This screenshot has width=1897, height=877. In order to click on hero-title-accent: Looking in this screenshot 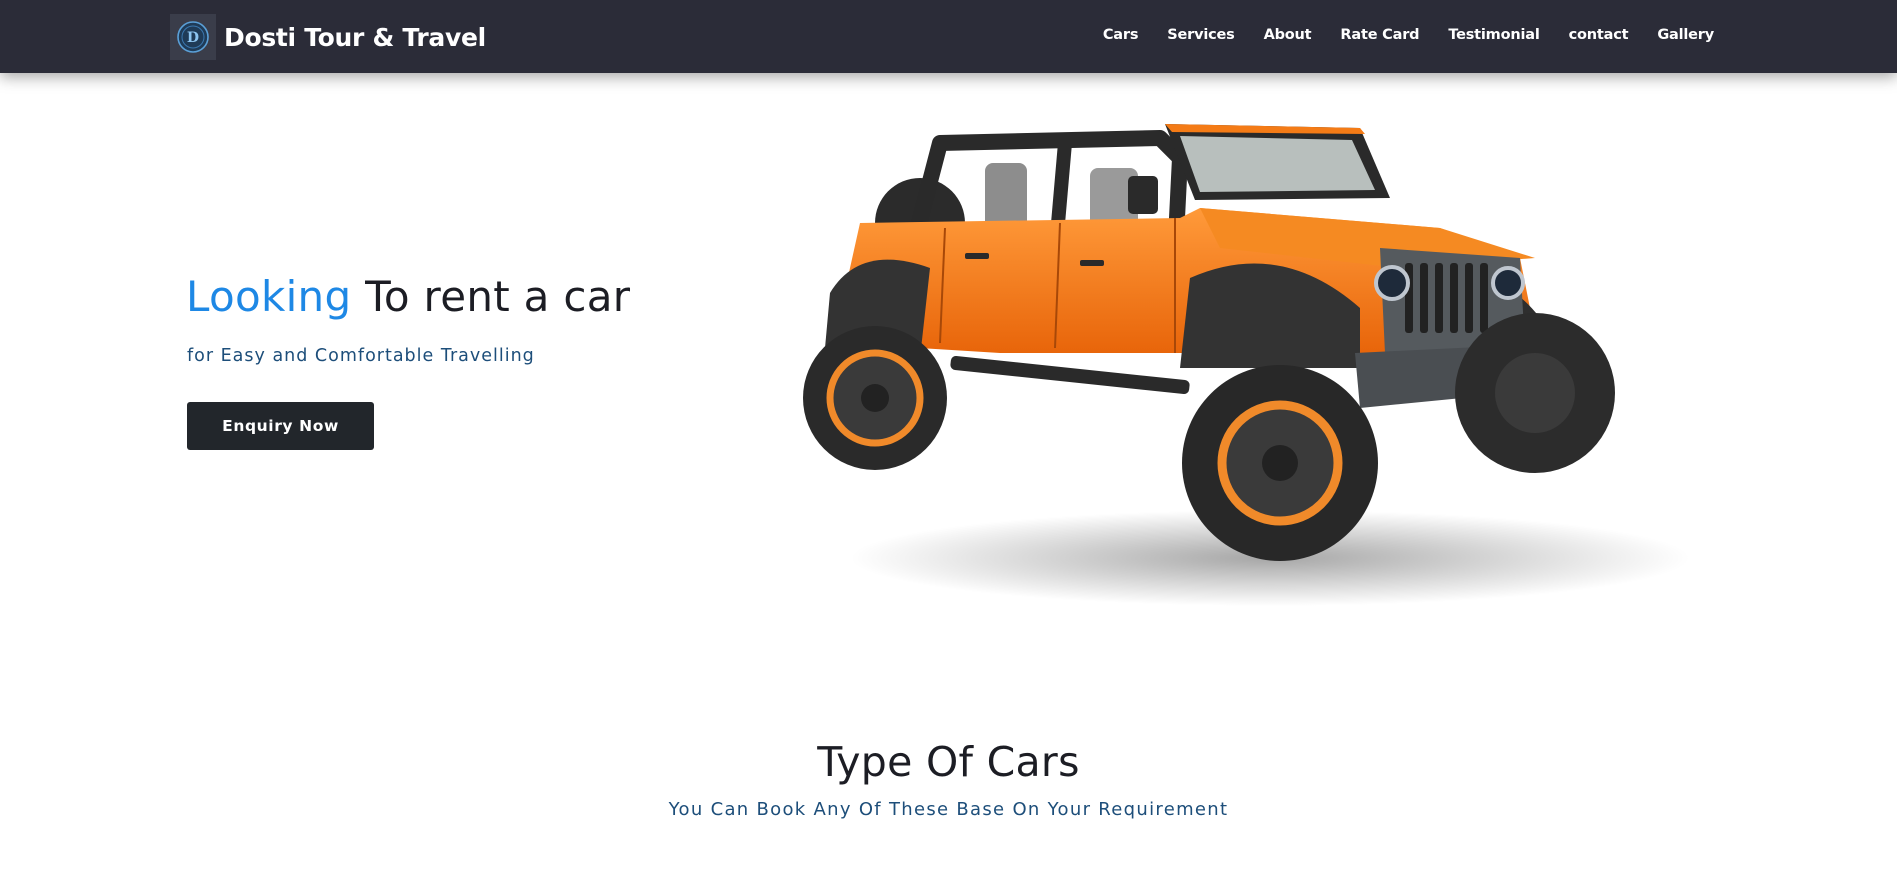, I will do `click(269, 296)`.